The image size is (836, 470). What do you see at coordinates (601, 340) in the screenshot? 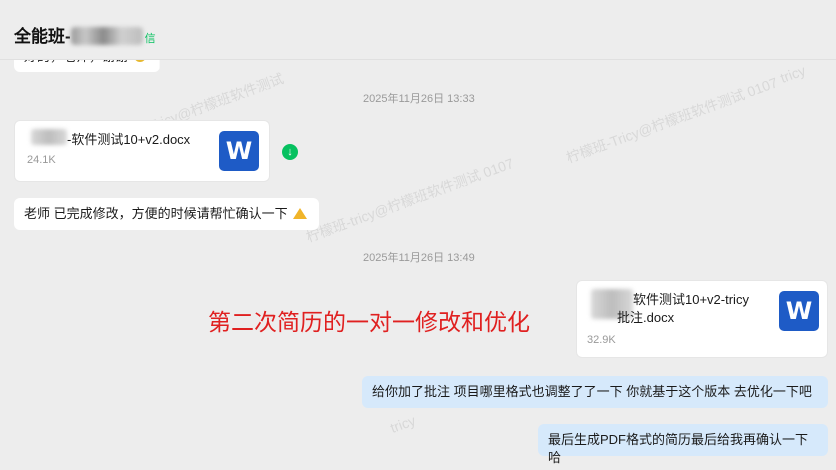
I see `file-size: 32.9K` at bounding box center [601, 340].